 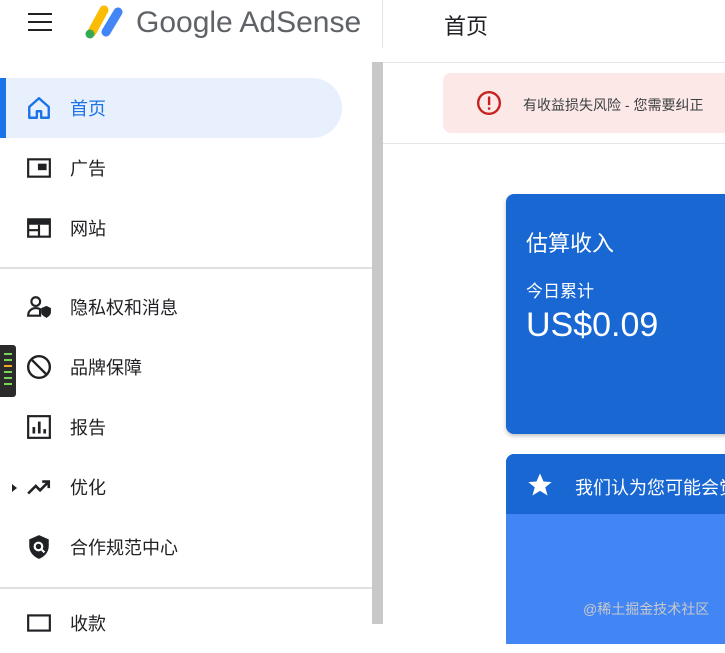 What do you see at coordinates (39, 623) in the screenshot?
I see `payments-icon` at bounding box center [39, 623].